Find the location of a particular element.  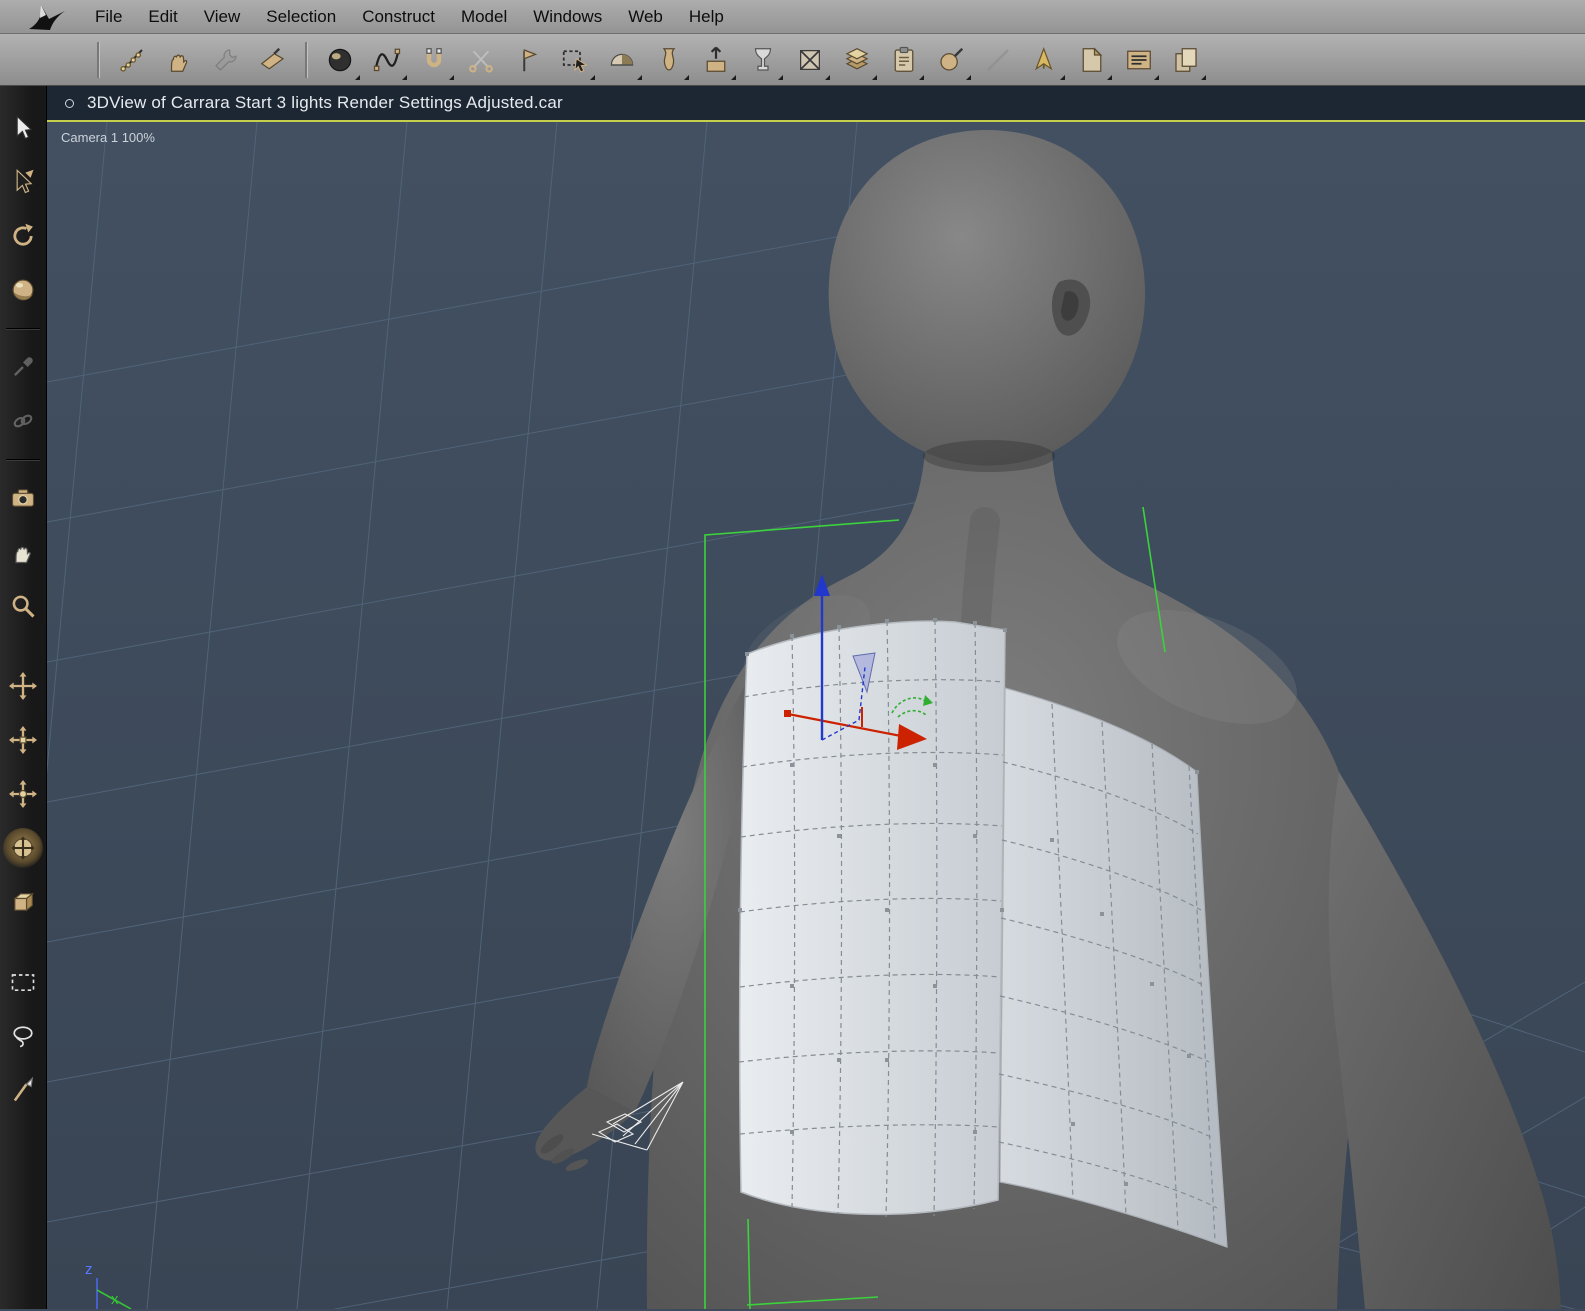

lathe-vase-icon is located at coordinates (668, 59).